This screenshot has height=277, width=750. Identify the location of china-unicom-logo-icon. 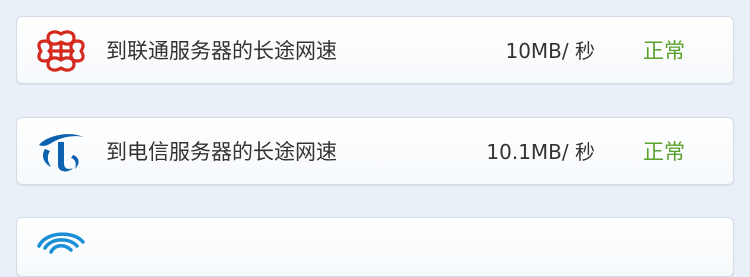
(61, 51).